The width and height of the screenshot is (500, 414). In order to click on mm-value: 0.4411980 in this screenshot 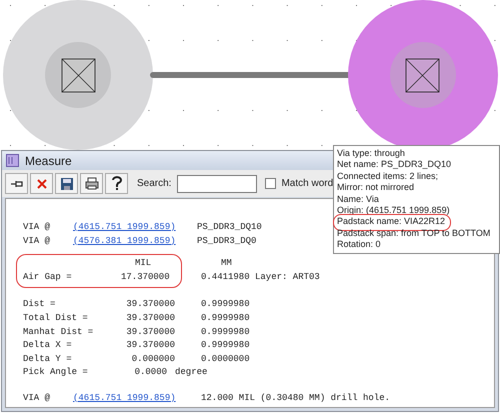, I will do `click(226, 277)`.